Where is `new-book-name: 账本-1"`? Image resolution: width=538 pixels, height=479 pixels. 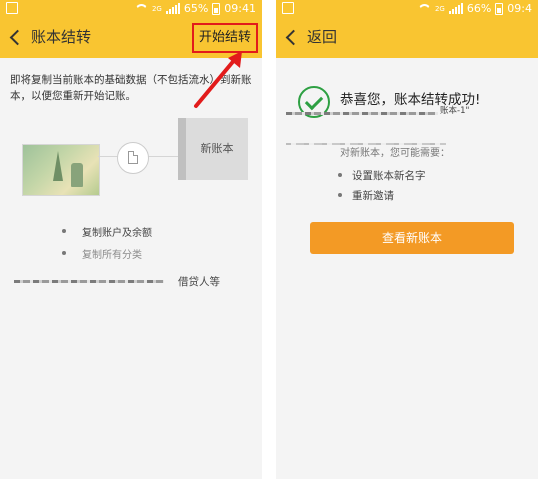 new-book-name: 账本-1" is located at coordinates (455, 111).